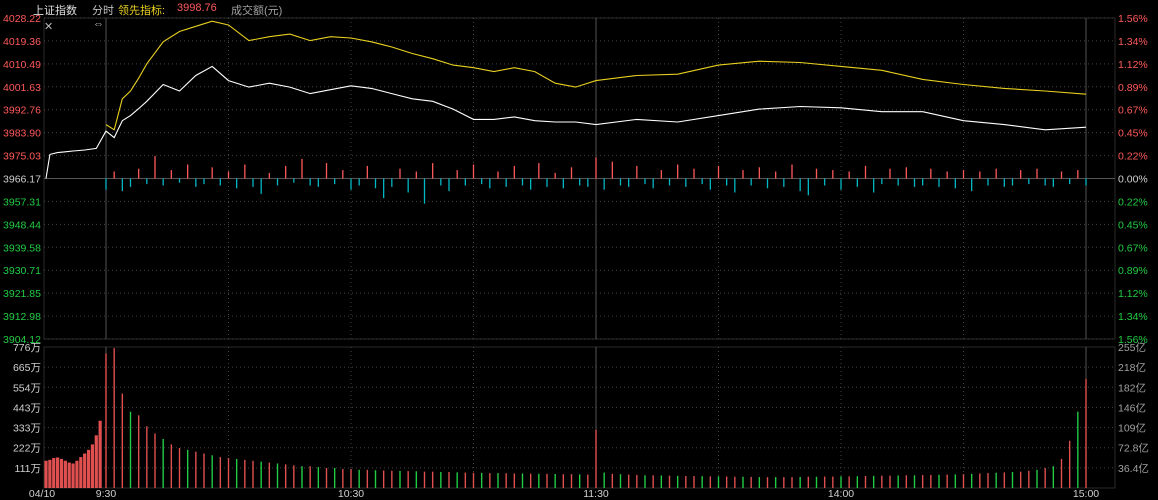  Describe the element at coordinates (22, 225) in the screenshot. I see `y-tick-left: 3948.44` at that location.